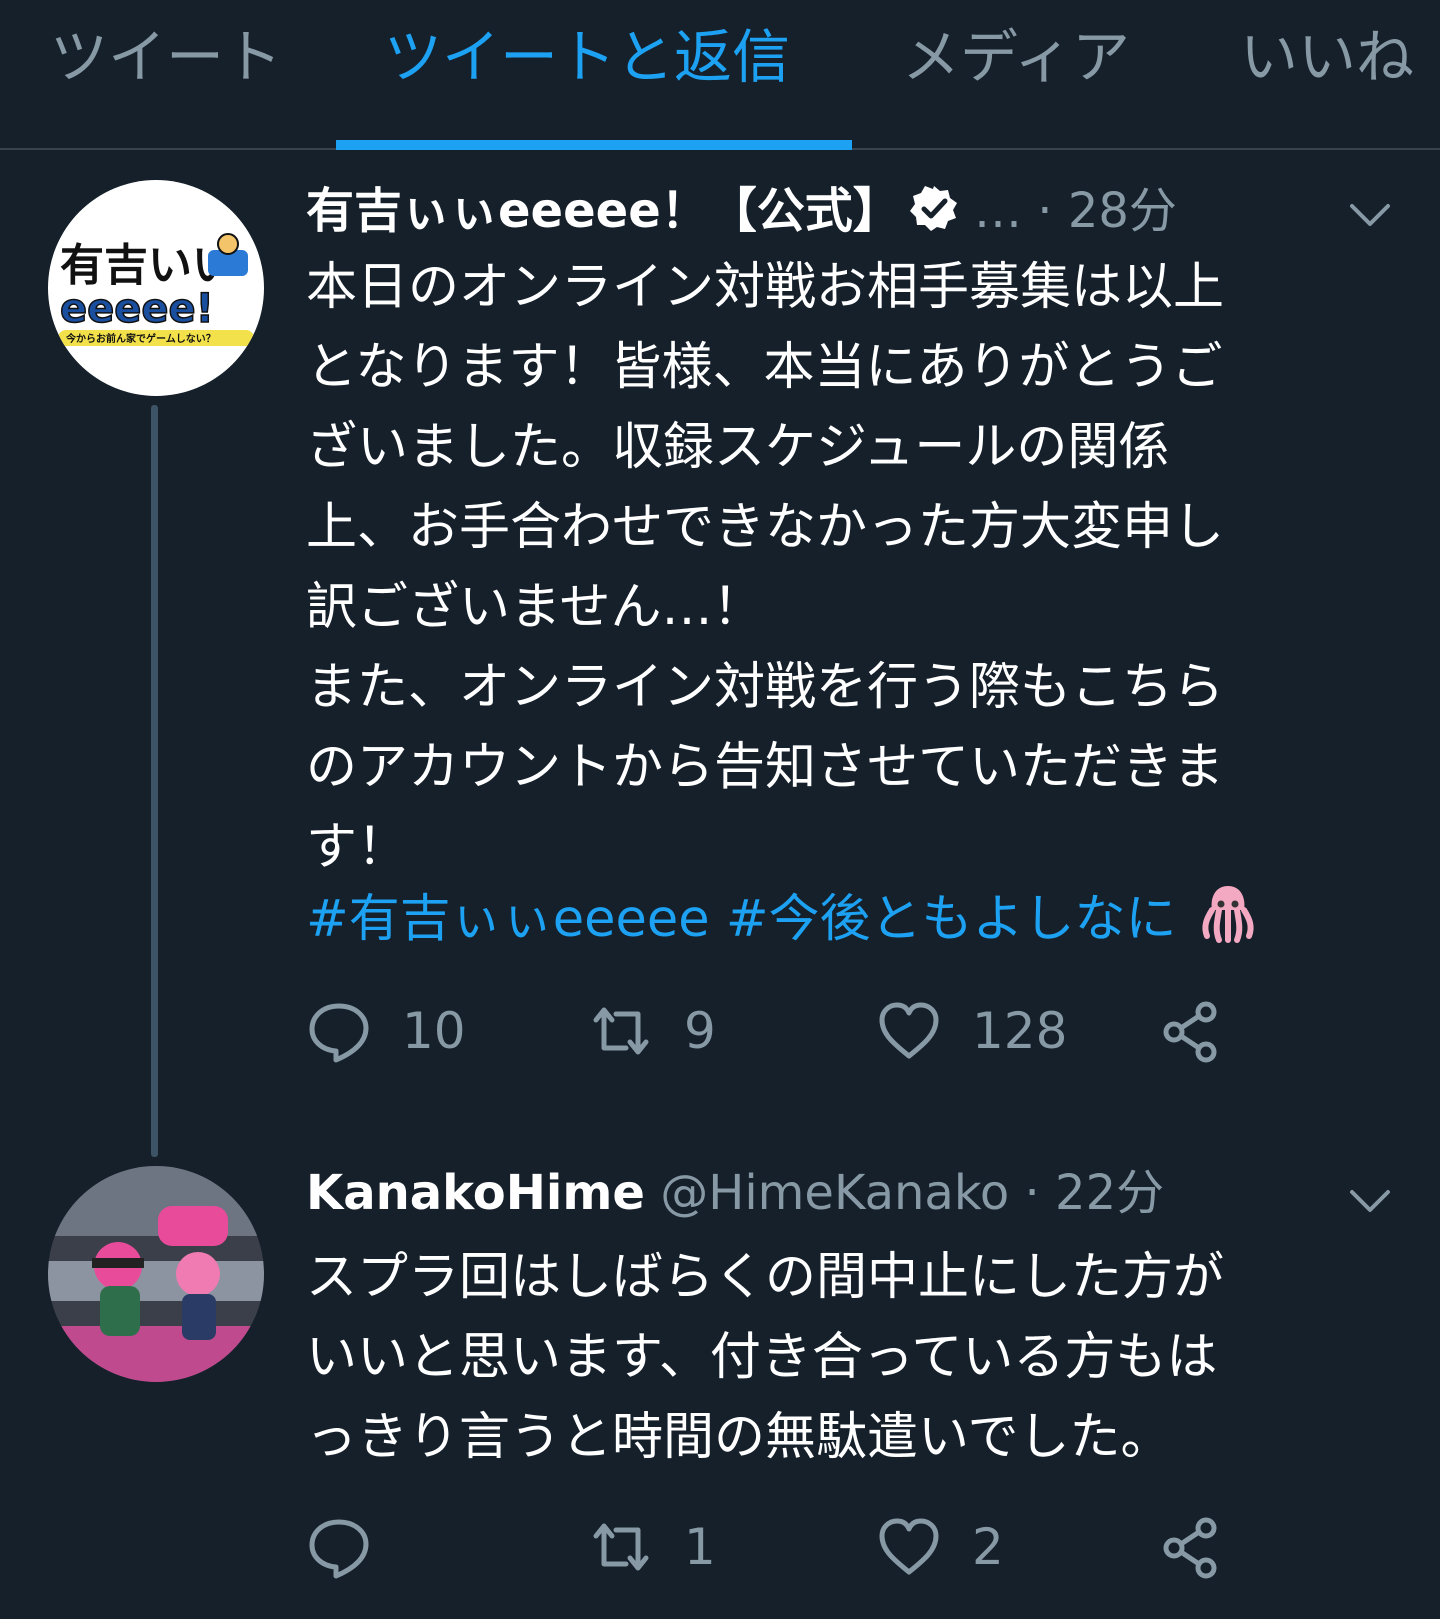 This screenshot has width=1440, height=1619. I want to click on tweet-header: 有吉ぃぃeeeee！【公式】 … · 28分, so click(851, 211).